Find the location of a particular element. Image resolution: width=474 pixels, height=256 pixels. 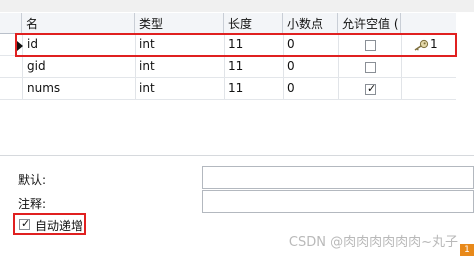

column-header-decimals: 小数点 is located at coordinates (310, 23).